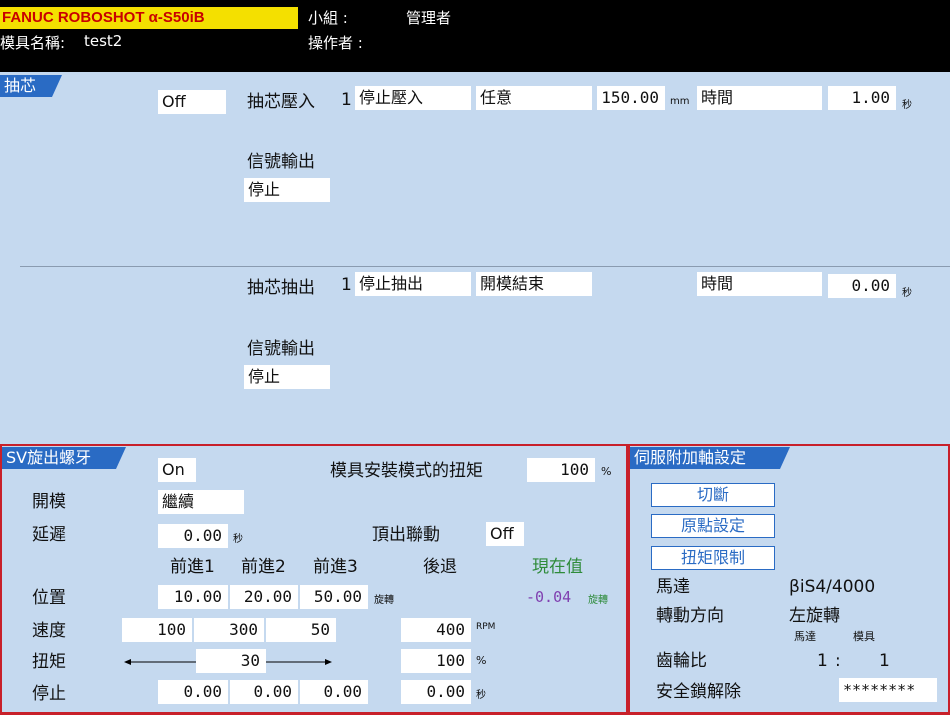 The width and height of the screenshot is (950, 721). What do you see at coordinates (759, 284) in the screenshot?
I see `core-out-time-label: 時間` at bounding box center [759, 284].